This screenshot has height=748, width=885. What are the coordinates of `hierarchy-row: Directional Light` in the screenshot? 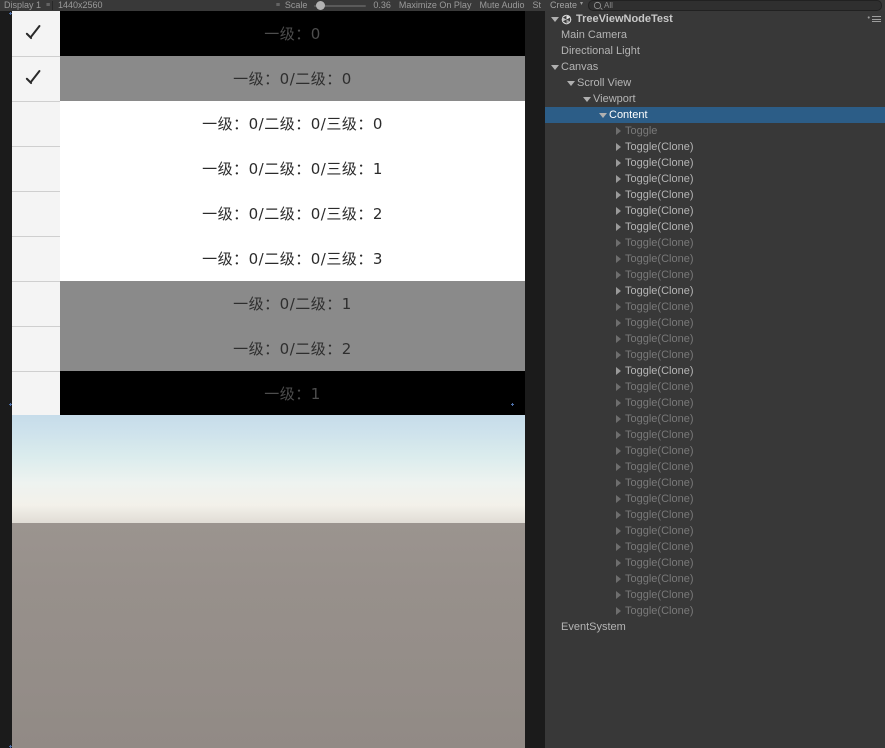 It's located at (715, 51).